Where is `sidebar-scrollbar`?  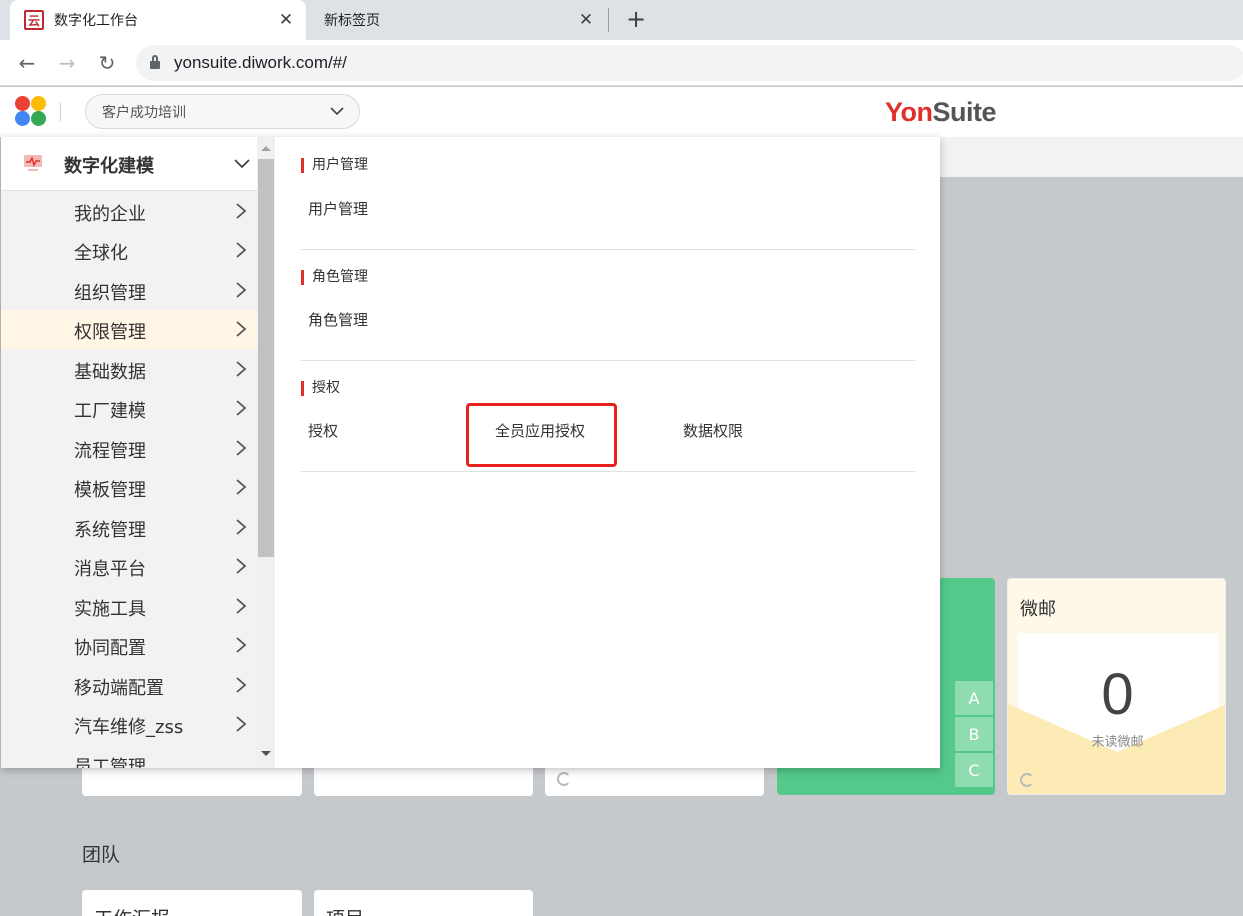 sidebar-scrollbar is located at coordinates (266, 452).